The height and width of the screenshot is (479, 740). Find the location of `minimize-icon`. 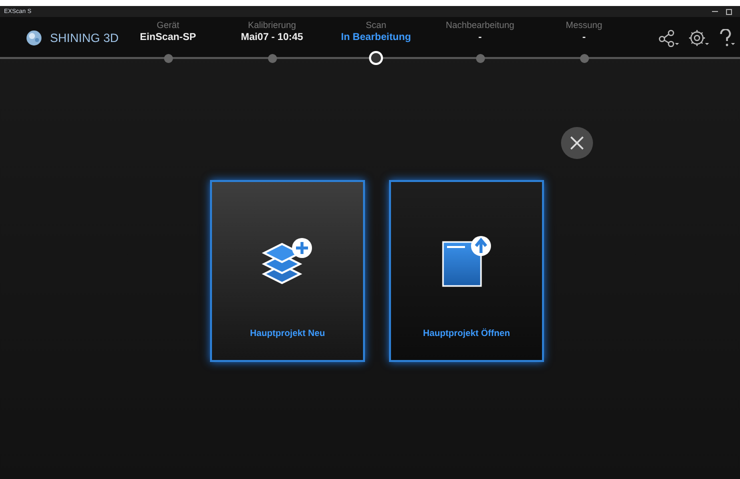

minimize-icon is located at coordinates (715, 11).